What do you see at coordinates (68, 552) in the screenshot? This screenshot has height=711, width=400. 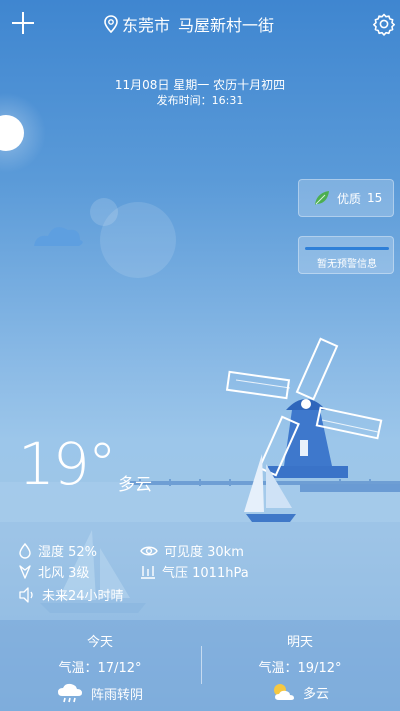 I see `humidity-text: 湿度 52%` at bounding box center [68, 552].